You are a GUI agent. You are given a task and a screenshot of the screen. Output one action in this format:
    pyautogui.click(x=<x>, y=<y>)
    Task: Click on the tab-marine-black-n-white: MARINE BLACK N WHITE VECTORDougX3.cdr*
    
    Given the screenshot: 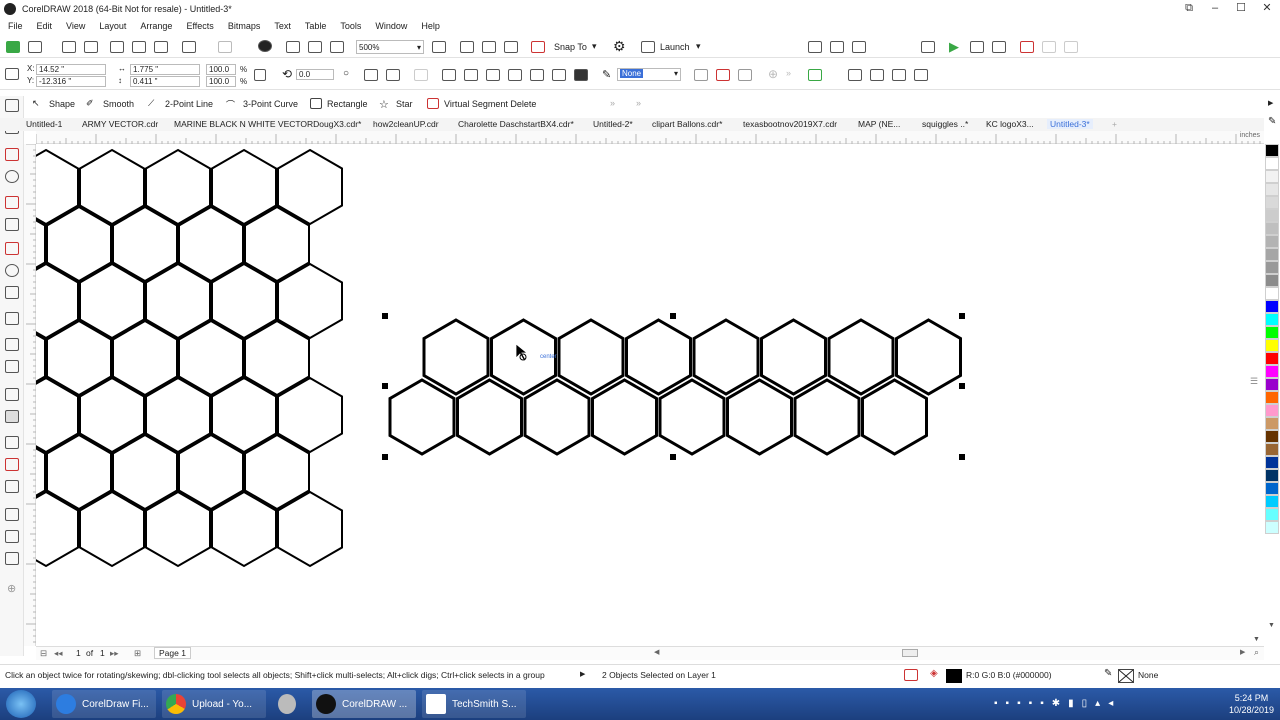 What is the action you would take?
    pyautogui.click(x=267, y=124)
    